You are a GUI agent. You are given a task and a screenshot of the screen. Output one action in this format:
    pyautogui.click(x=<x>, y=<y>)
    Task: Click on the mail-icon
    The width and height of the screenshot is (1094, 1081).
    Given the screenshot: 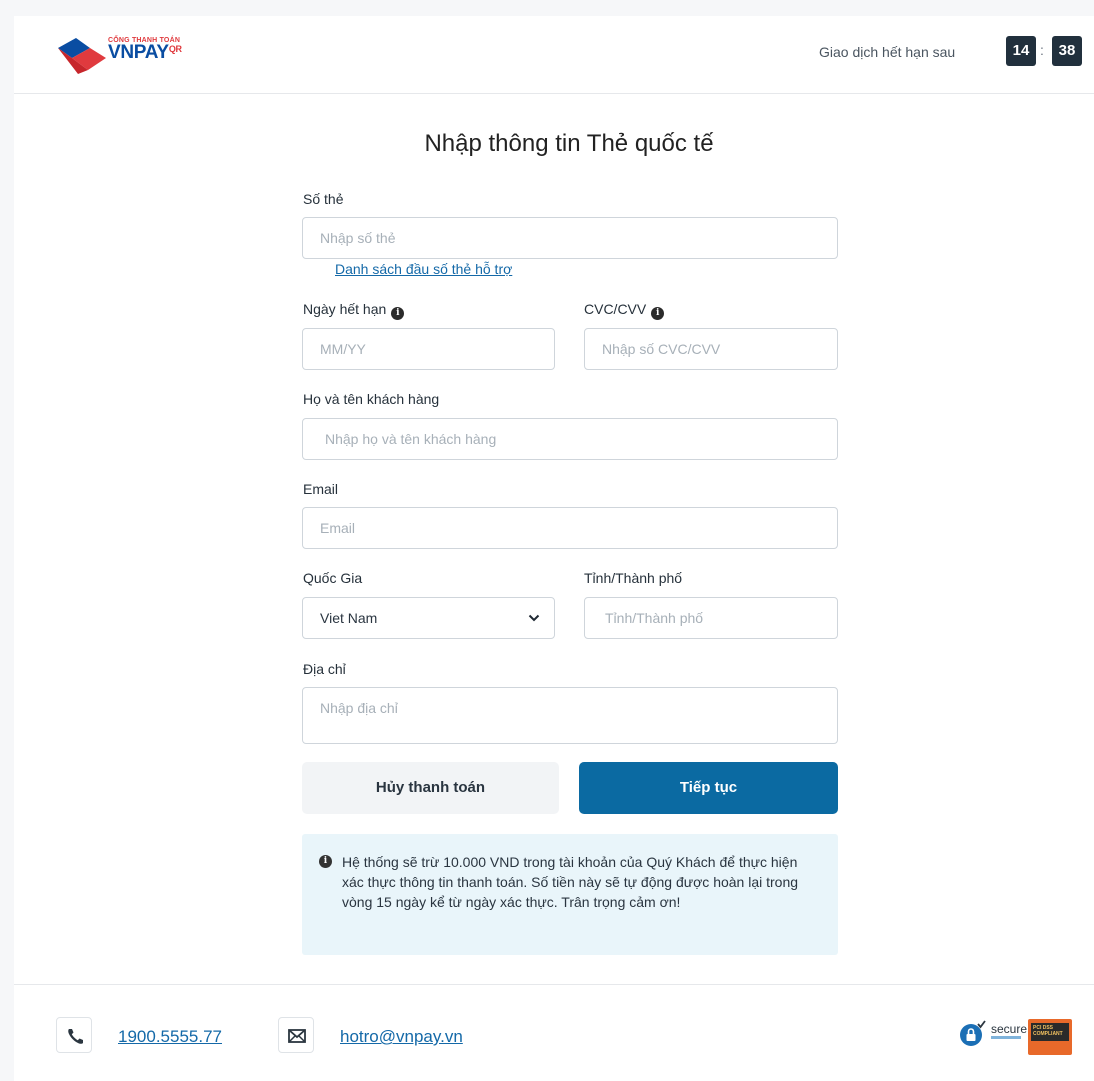 What is the action you would take?
    pyautogui.click(x=297, y=1036)
    